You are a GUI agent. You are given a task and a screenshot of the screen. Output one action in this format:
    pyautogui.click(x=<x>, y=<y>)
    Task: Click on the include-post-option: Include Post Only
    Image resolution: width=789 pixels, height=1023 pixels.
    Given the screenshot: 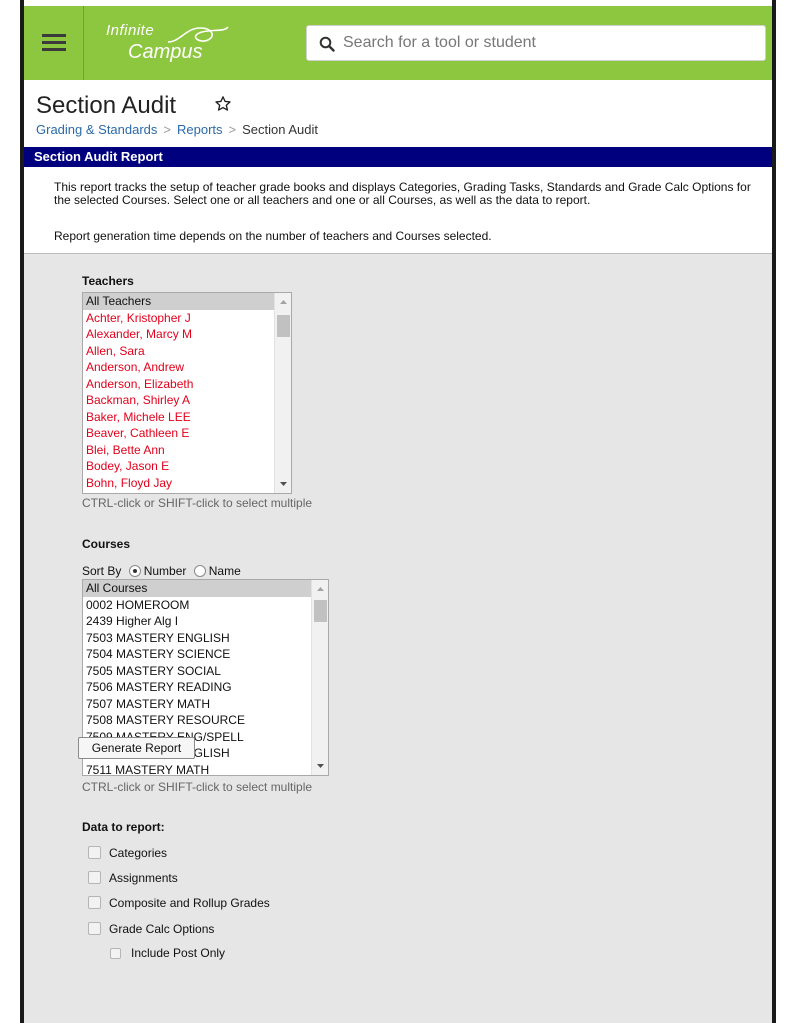 What is the action you would take?
    pyautogui.click(x=167, y=953)
    